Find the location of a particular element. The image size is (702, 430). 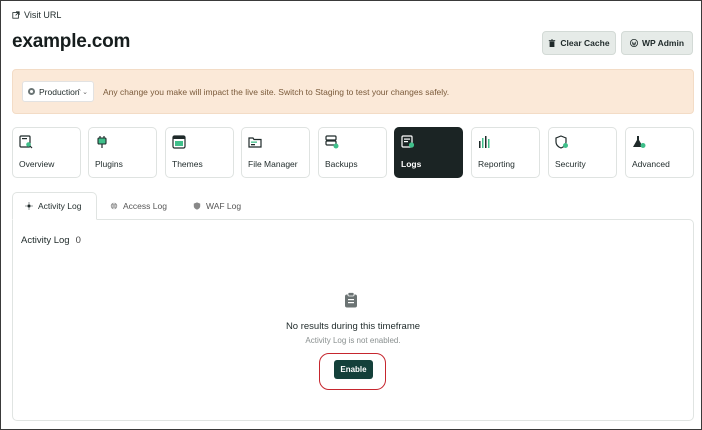

tab-access-log: Access Log is located at coordinates (138, 206).